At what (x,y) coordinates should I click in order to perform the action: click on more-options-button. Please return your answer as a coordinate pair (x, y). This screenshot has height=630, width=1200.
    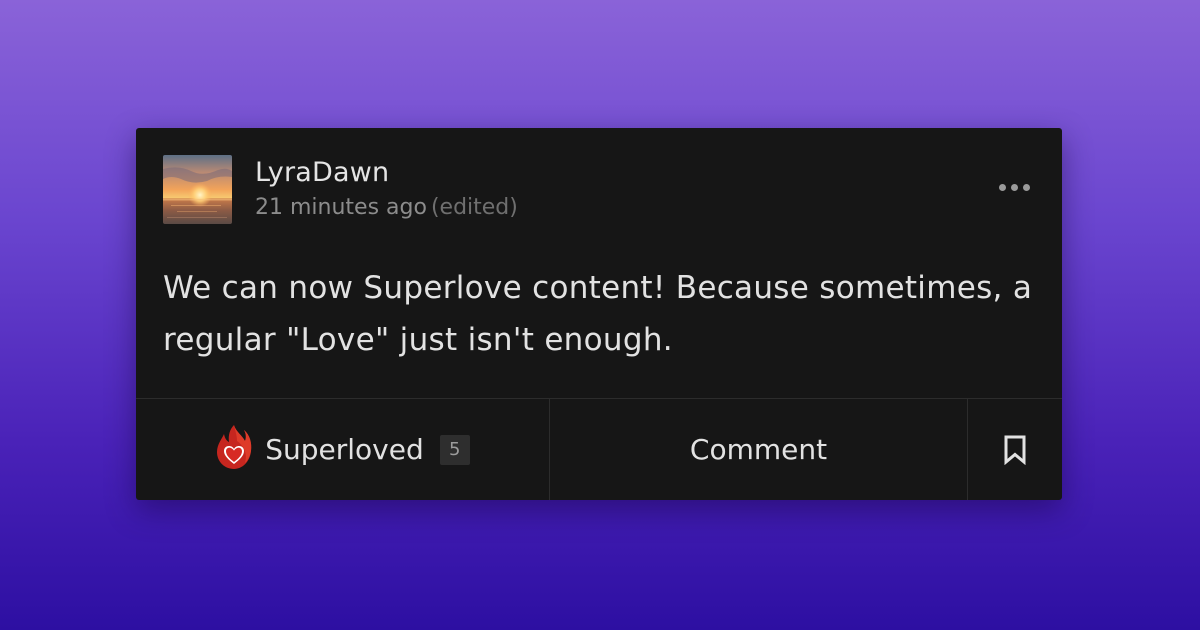
    Looking at the image, I should click on (1014, 187).